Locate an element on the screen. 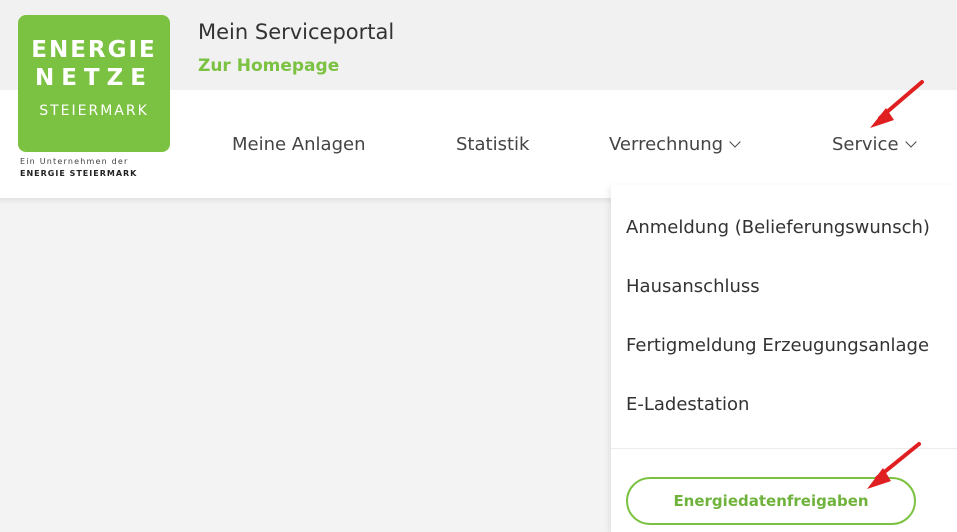 Image resolution: width=957 pixels, height=532 pixels. red-arrow-annotation-service is located at coordinates (897, 104).